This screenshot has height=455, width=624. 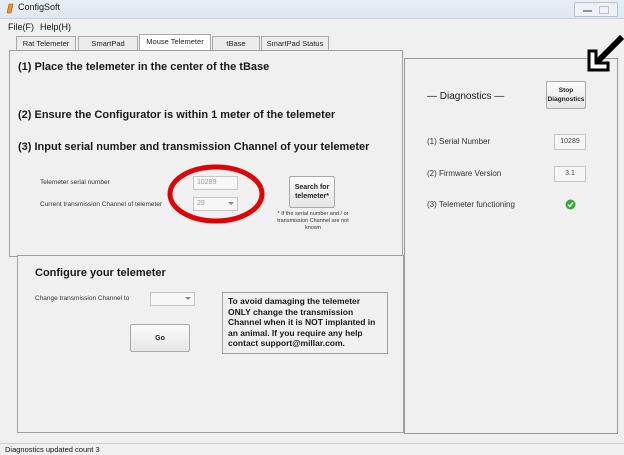 What do you see at coordinates (466, 96) in the screenshot?
I see `diagnostics-title: — Diagnostics —` at bounding box center [466, 96].